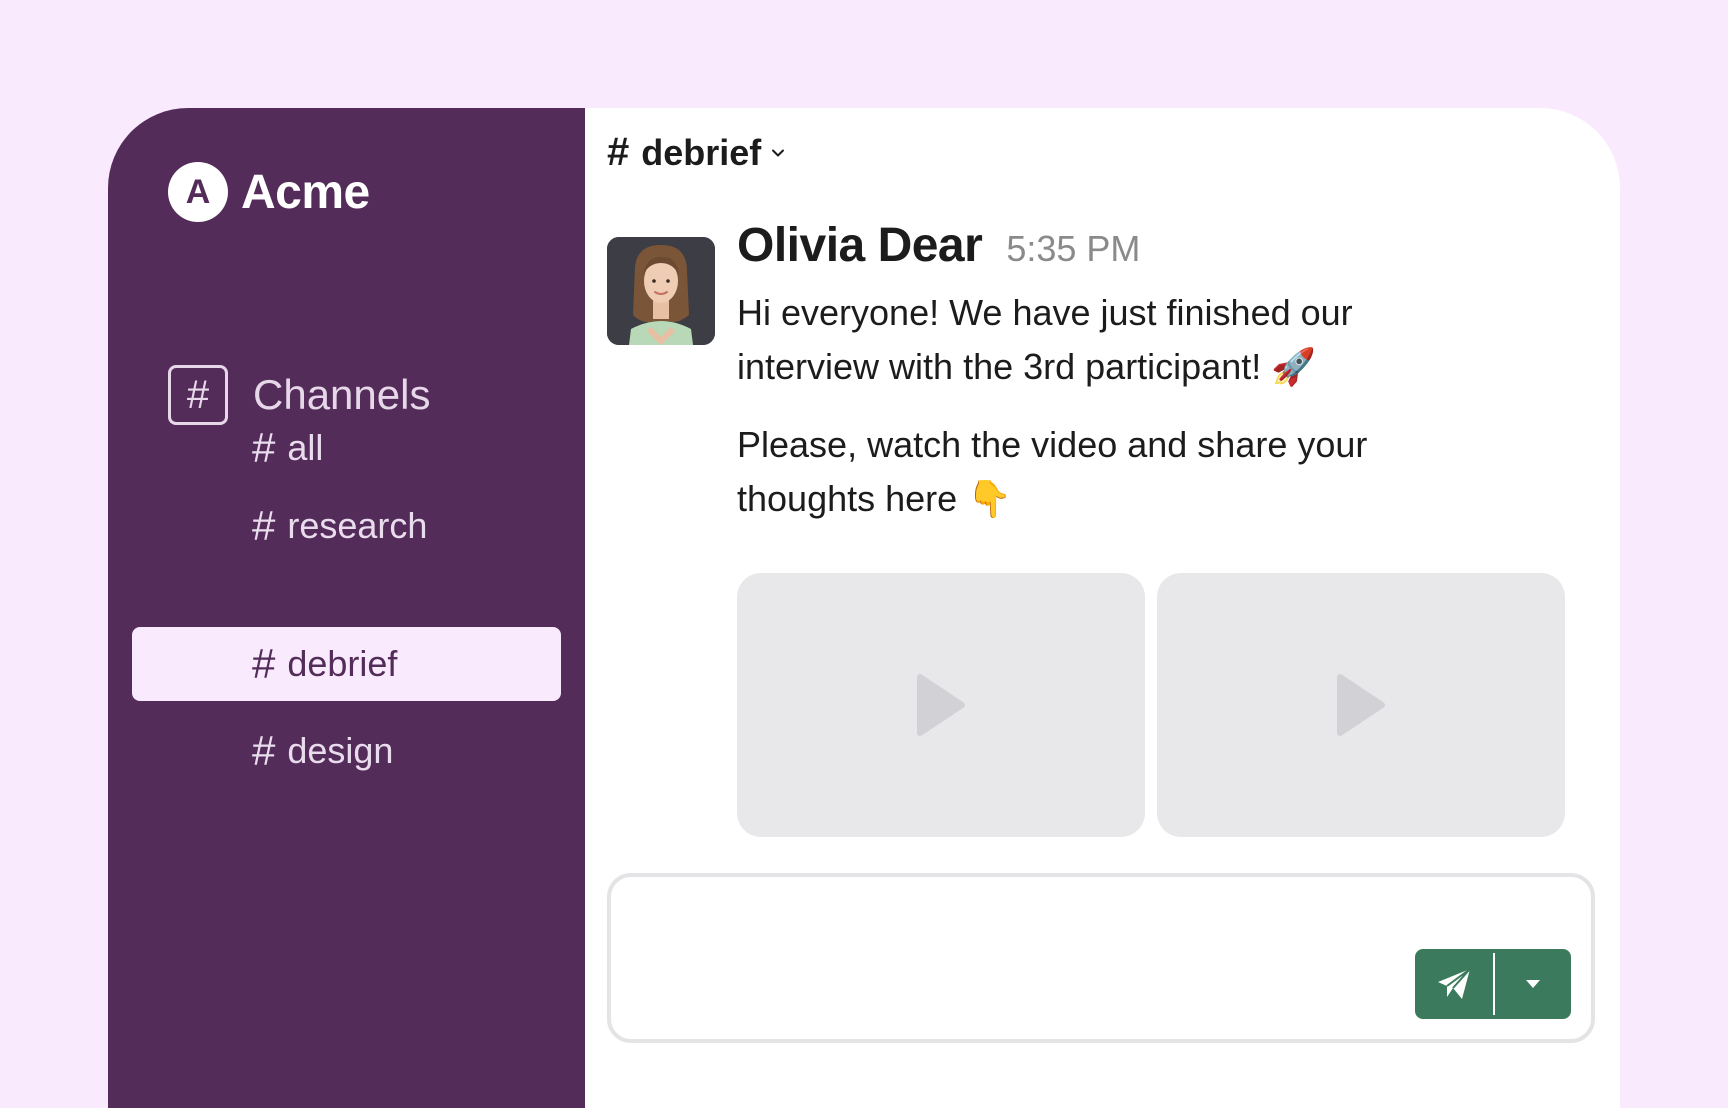 This screenshot has width=1728, height=1108. I want to click on workspace-logo: A, so click(198, 192).